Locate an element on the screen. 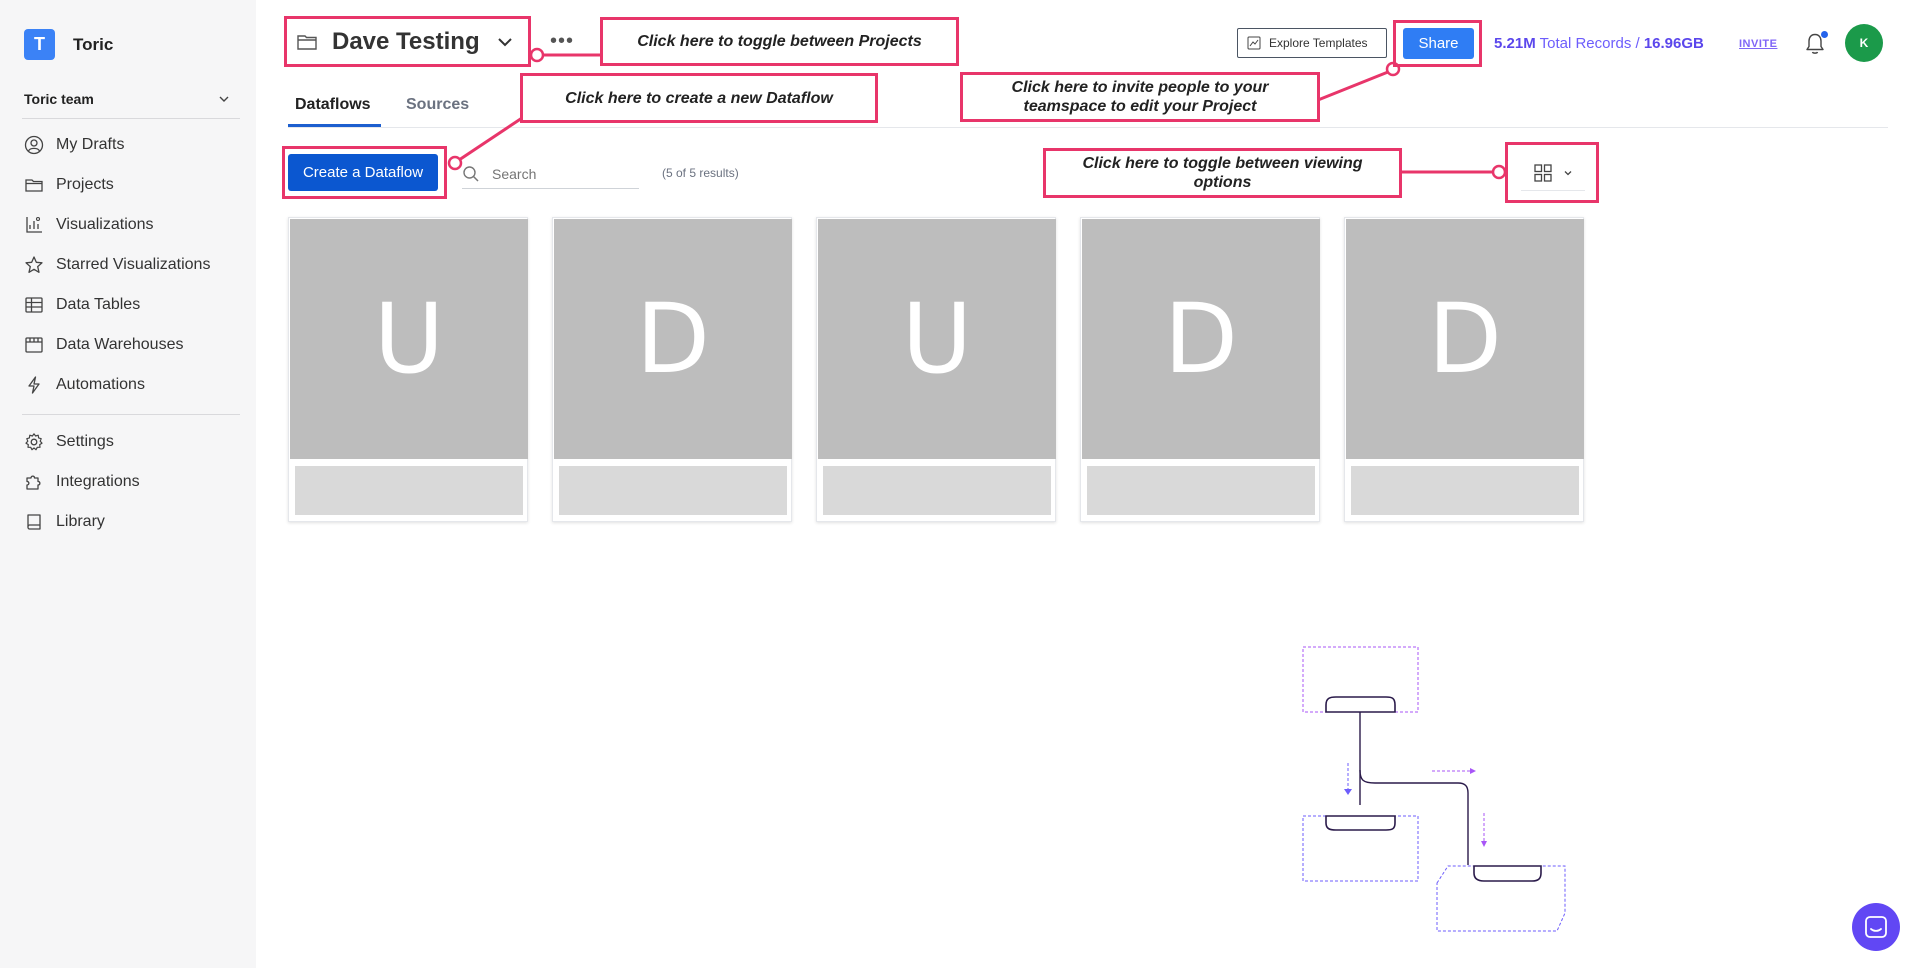 The width and height of the screenshot is (1920, 968). puzzle-icon is located at coordinates (33, 482).